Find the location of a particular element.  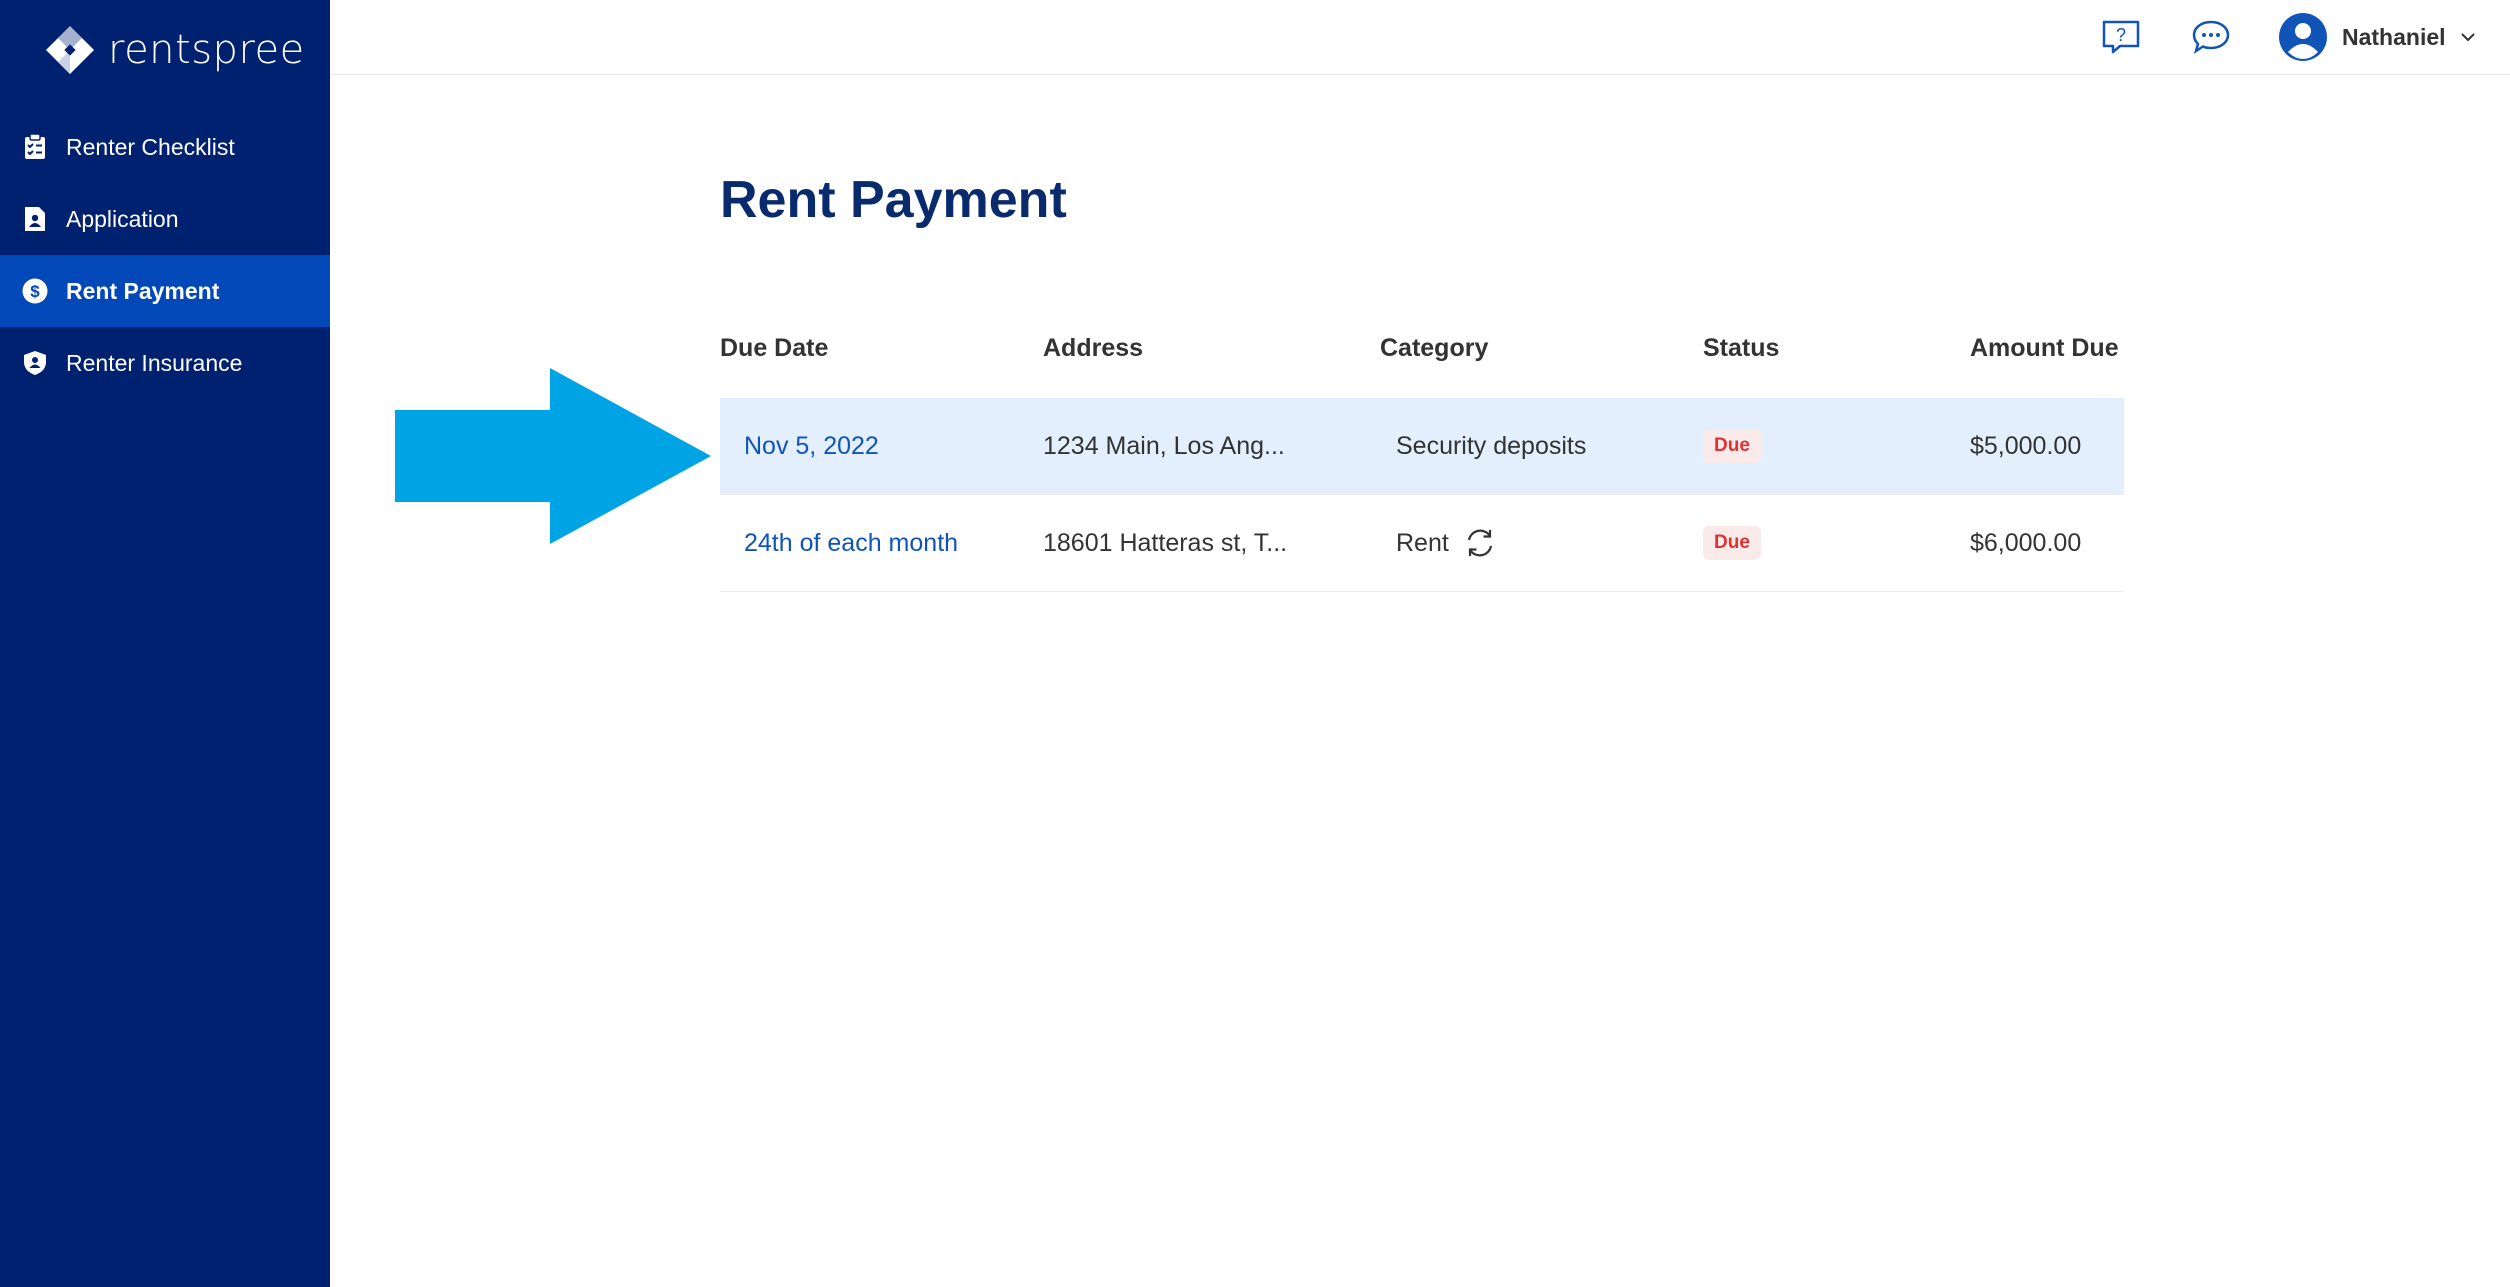

pointer-arrow-icon is located at coordinates (553, 456).